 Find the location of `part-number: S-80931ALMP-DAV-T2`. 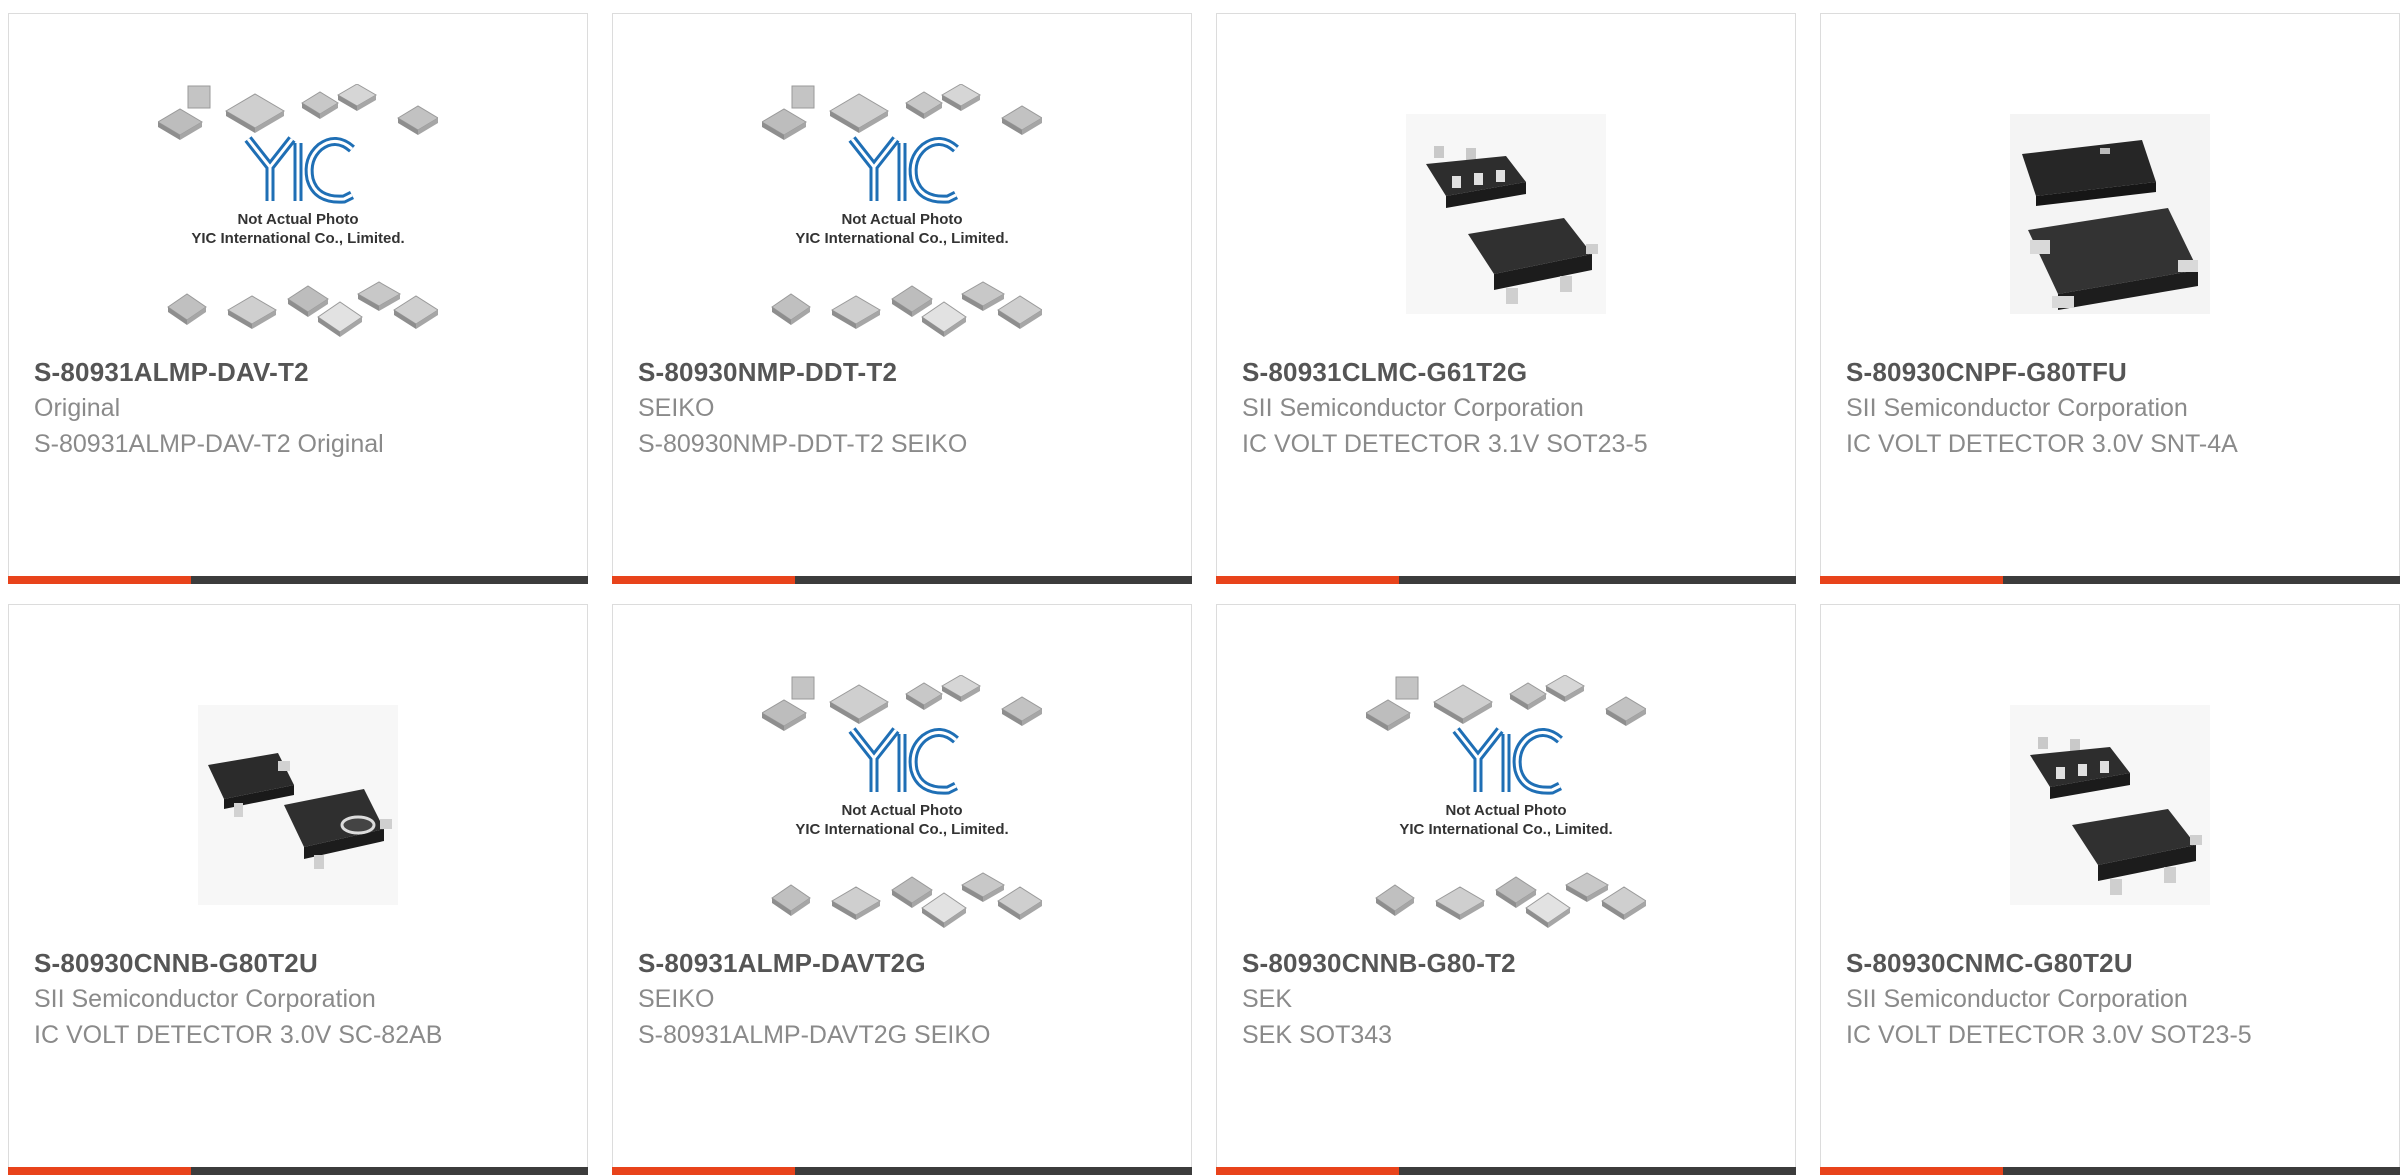

part-number: S-80931ALMP-DAV-T2 is located at coordinates (244, 372).